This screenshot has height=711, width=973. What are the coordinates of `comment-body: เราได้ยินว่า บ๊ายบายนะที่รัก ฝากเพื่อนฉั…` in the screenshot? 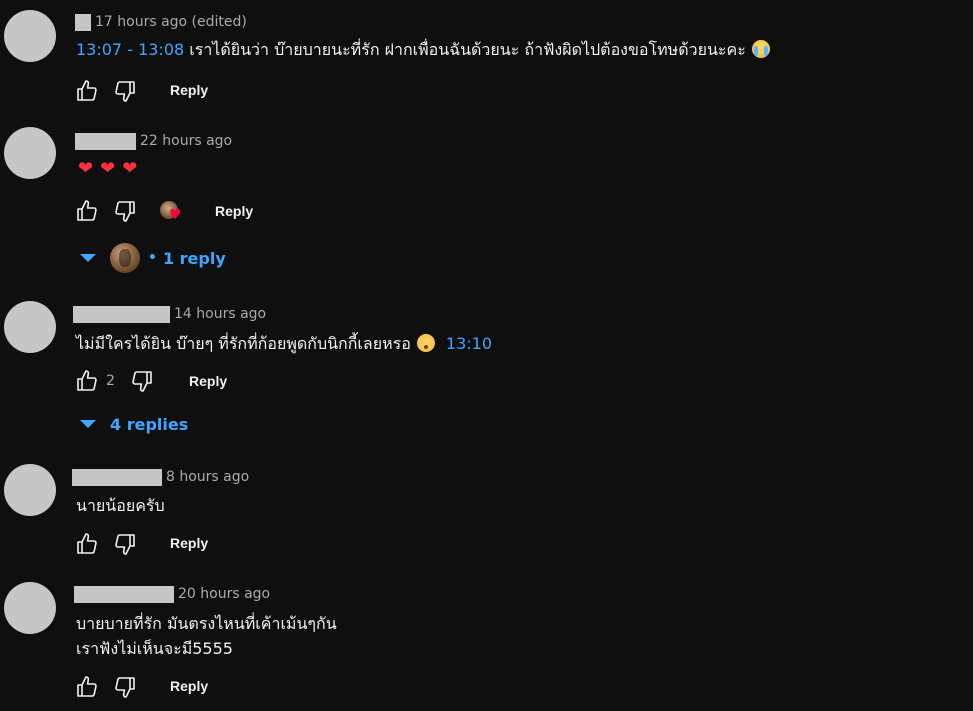 It's located at (465, 49).